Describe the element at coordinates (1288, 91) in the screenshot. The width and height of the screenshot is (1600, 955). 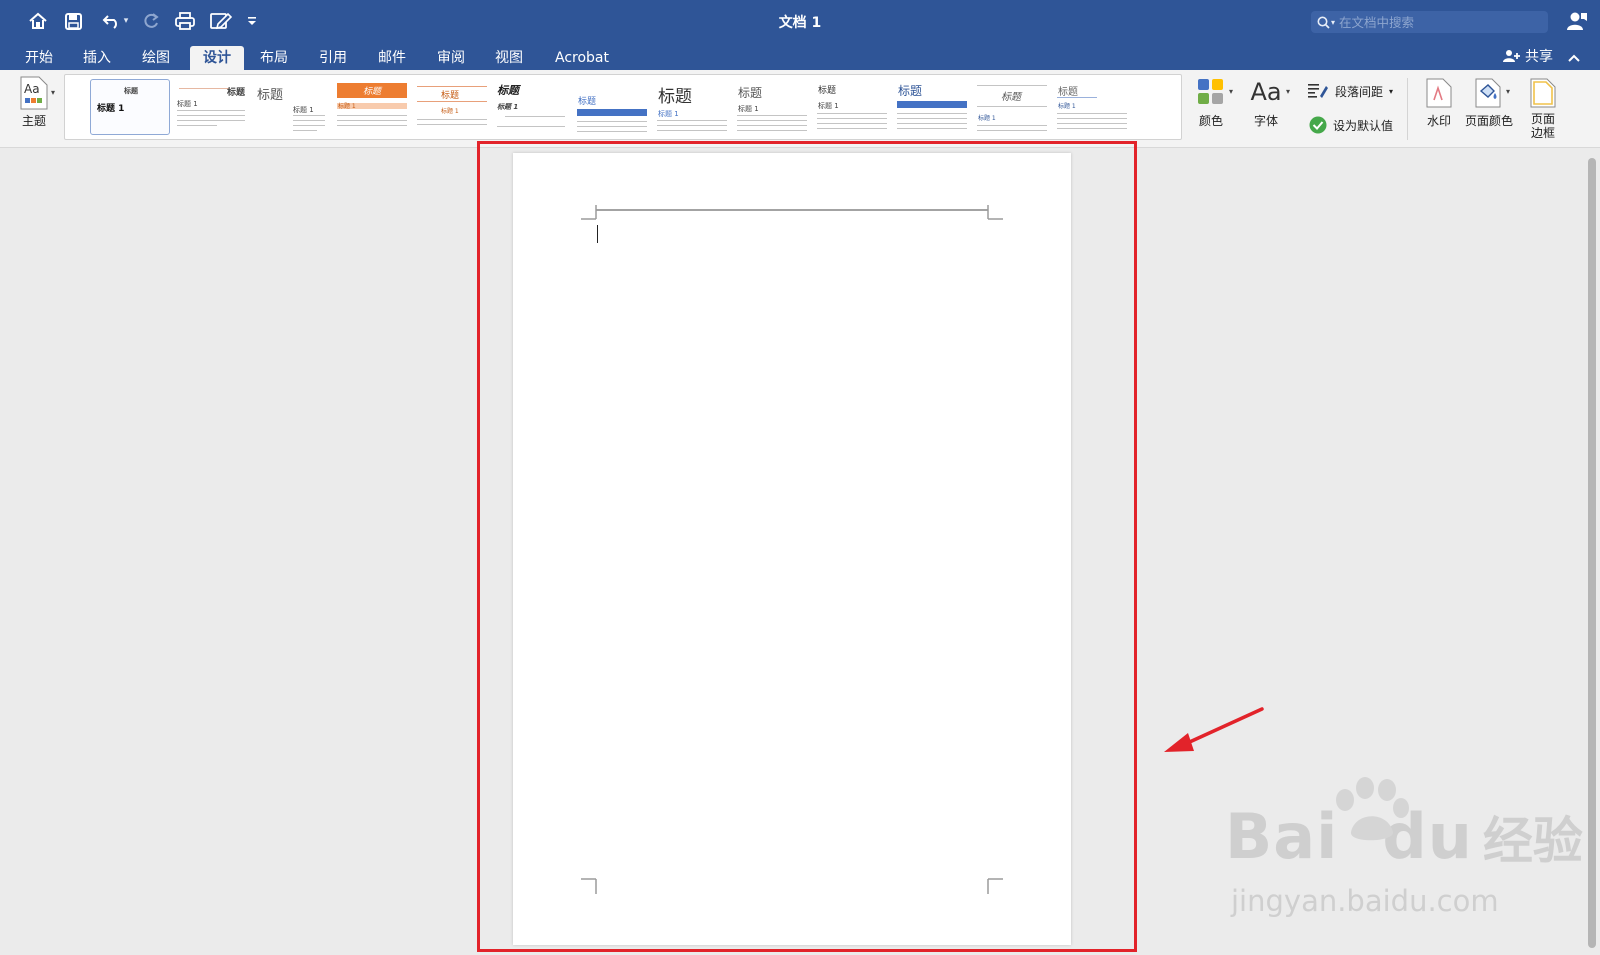
I see `fonts-dropdown-icon: ▾` at that location.